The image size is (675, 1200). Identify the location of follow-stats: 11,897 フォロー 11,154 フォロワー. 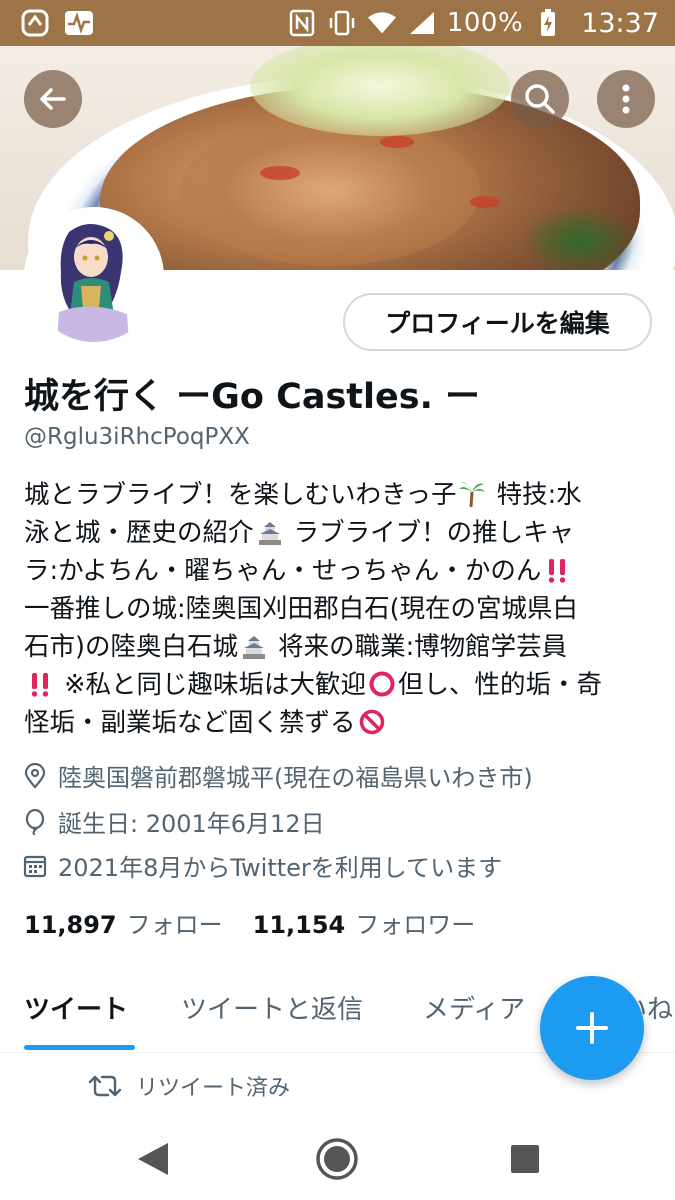
(259, 922).